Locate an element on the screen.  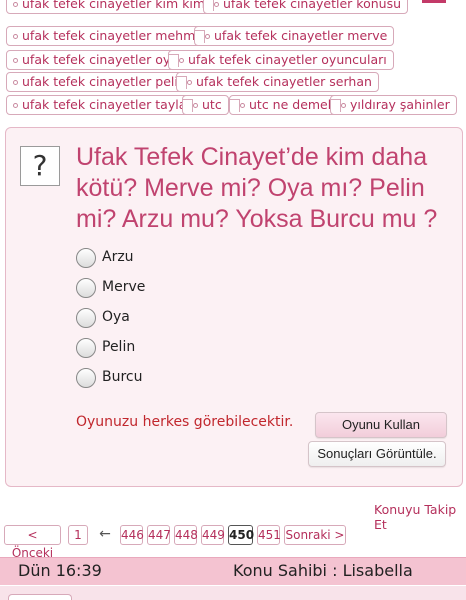
follow-topic-link: Konuyu Takip Et is located at coordinates (420, 517).